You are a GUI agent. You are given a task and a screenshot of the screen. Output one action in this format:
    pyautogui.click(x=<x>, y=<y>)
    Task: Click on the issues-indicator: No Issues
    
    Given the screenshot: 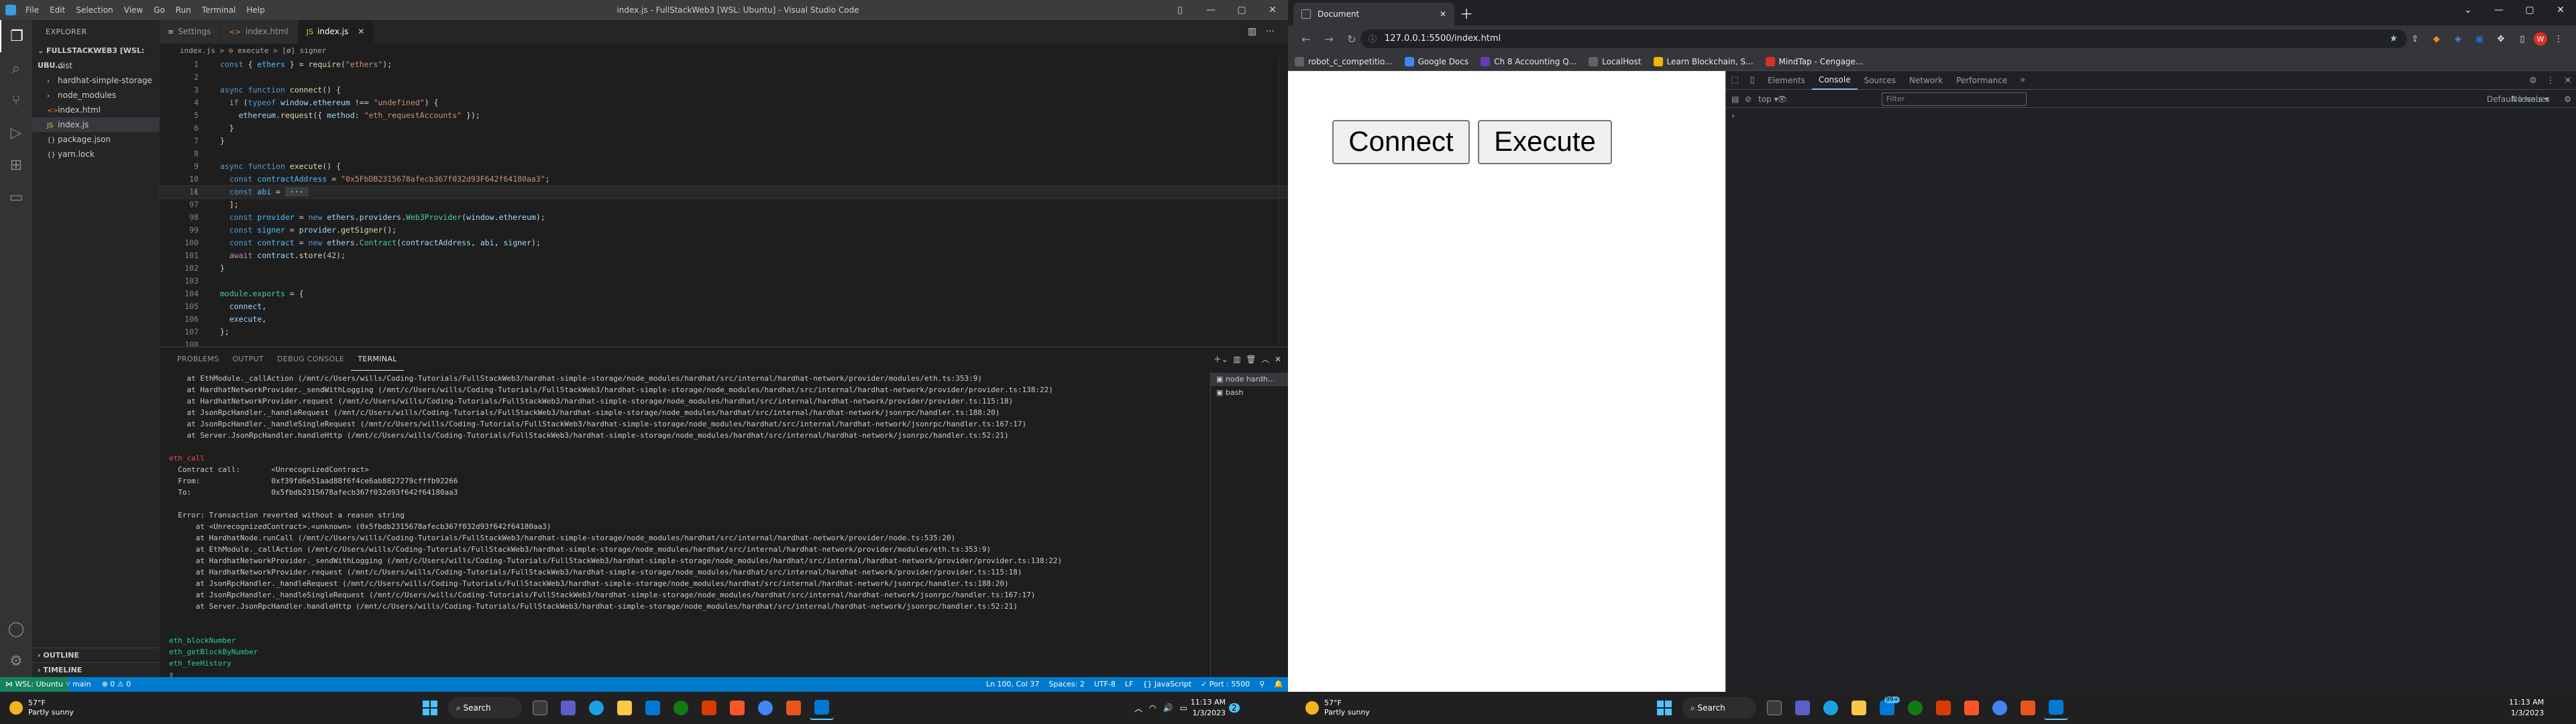 What is the action you would take?
    pyautogui.click(x=2531, y=99)
    